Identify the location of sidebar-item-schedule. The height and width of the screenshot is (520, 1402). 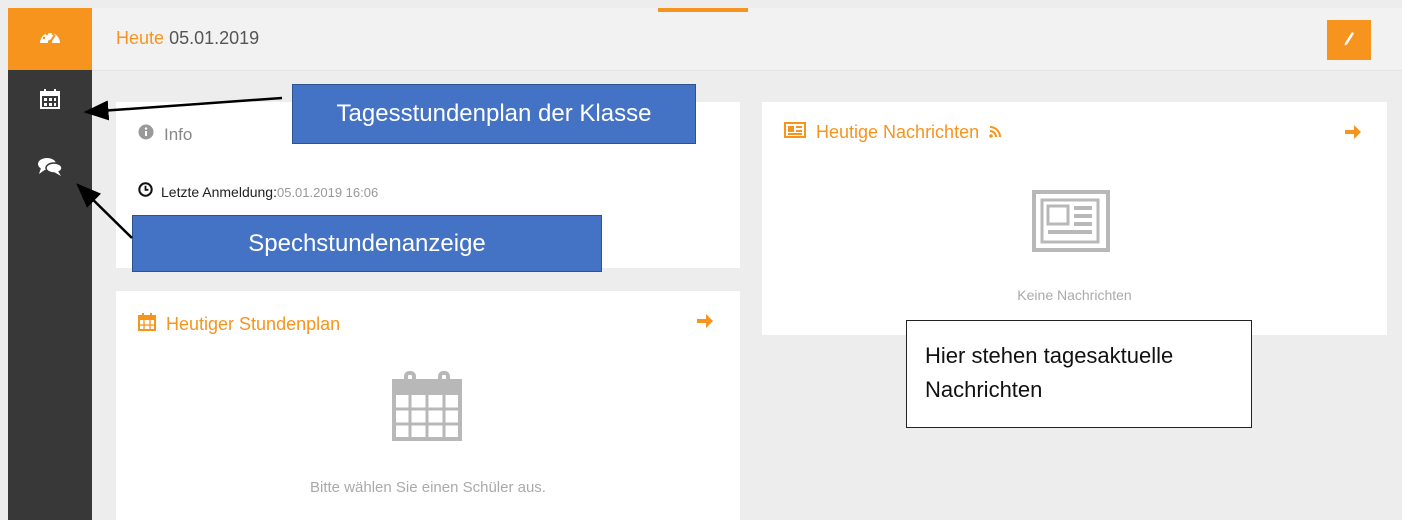
(50, 101).